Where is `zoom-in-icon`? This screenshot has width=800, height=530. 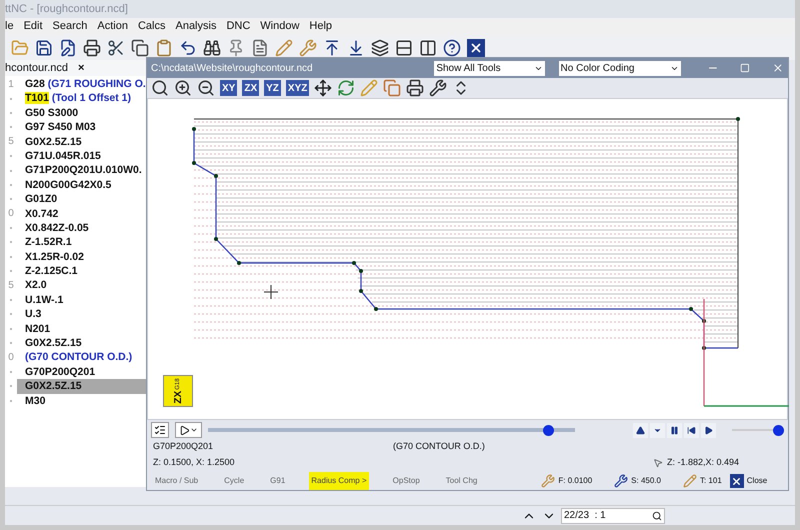 zoom-in-icon is located at coordinates (183, 88).